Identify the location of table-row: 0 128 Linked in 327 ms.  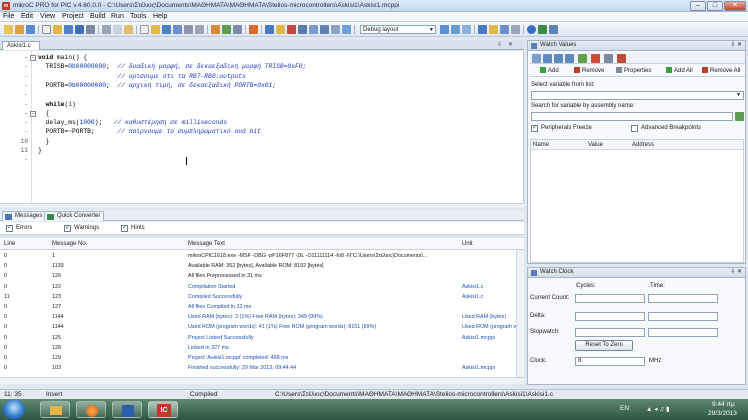
(262, 348).